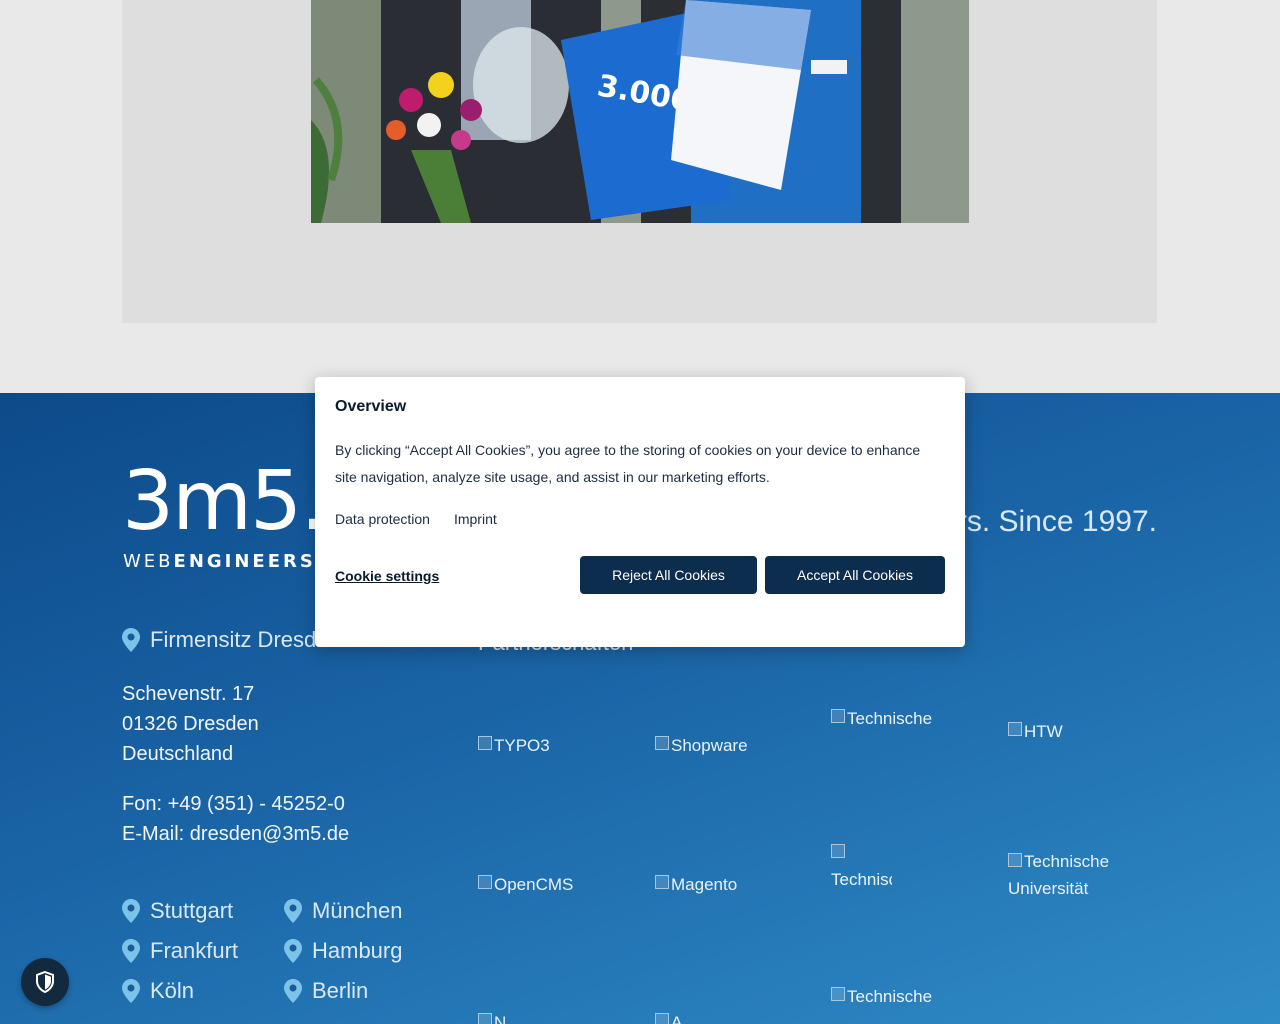 This screenshot has height=1024, width=1280. What do you see at coordinates (235, 834) in the screenshot?
I see `email-link: E-Mail: dresden@3m5.de` at bounding box center [235, 834].